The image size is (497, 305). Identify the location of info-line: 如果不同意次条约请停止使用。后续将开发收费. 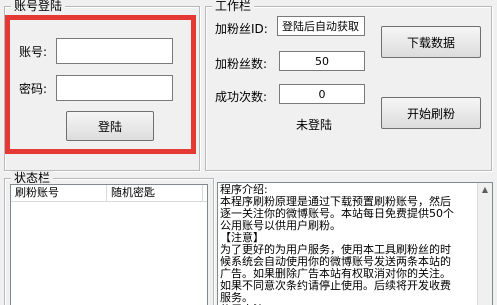
(335, 286).